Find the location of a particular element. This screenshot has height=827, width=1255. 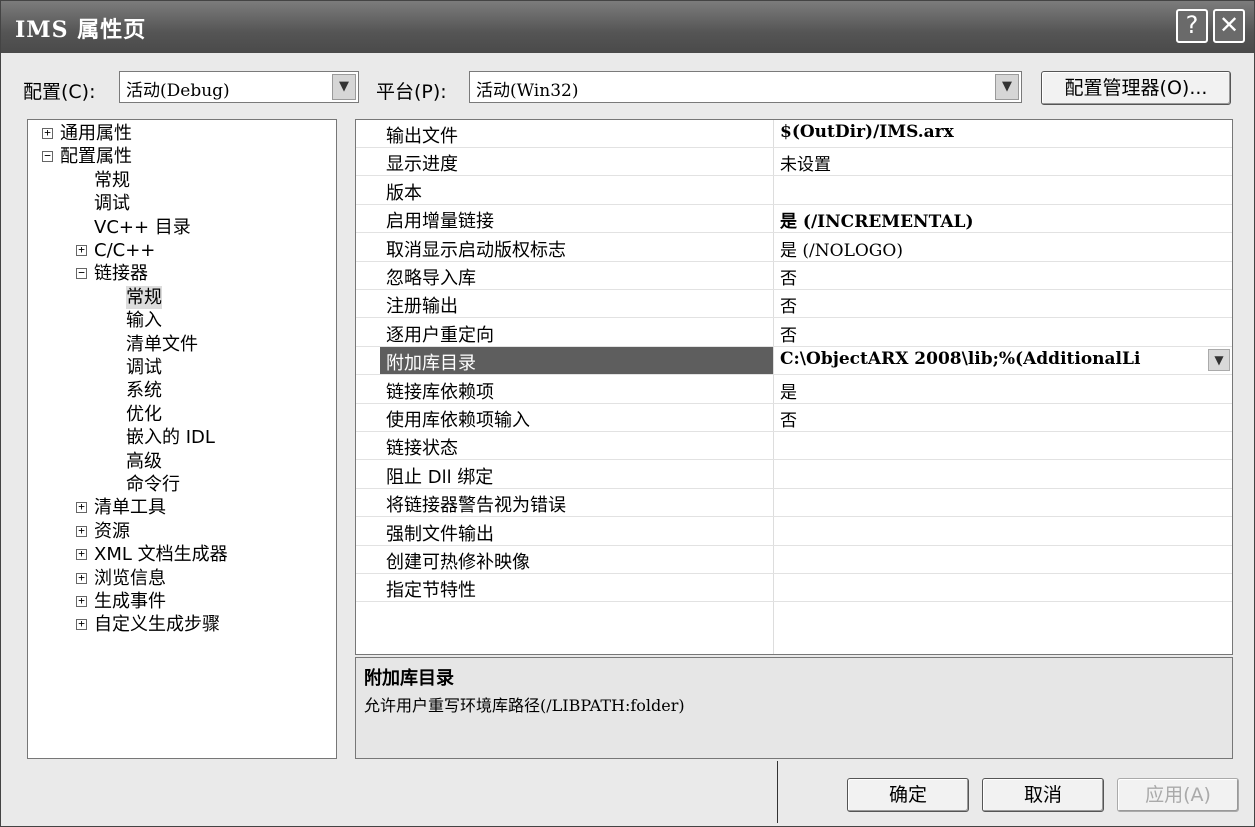

property-row: 启用增量链接 是 (/INCREMENTAL) is located at coordinates (794, 219).